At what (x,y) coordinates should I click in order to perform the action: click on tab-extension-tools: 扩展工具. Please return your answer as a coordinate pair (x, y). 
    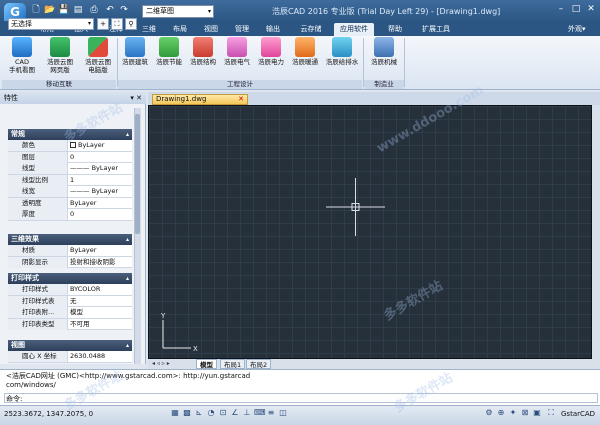
    Looking at the image, I should click on (436, 29).